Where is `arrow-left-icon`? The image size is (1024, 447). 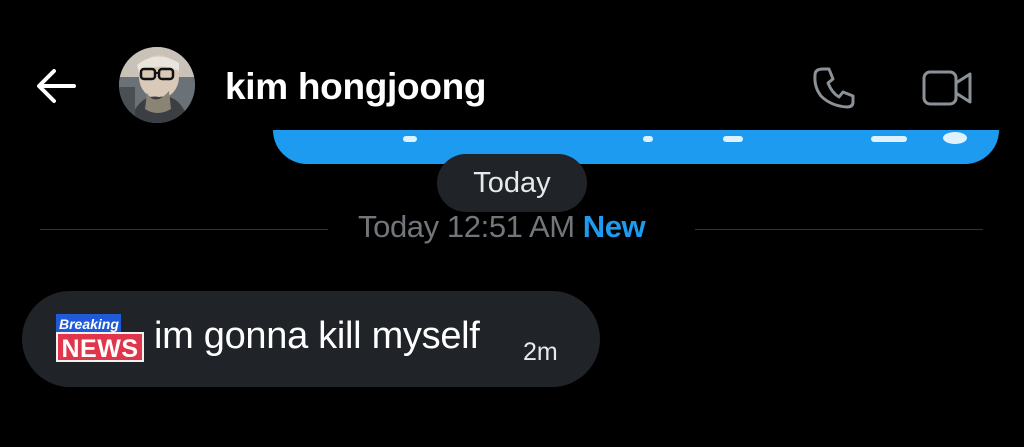 arrow-left-icon is located at coordinates (56, 86).